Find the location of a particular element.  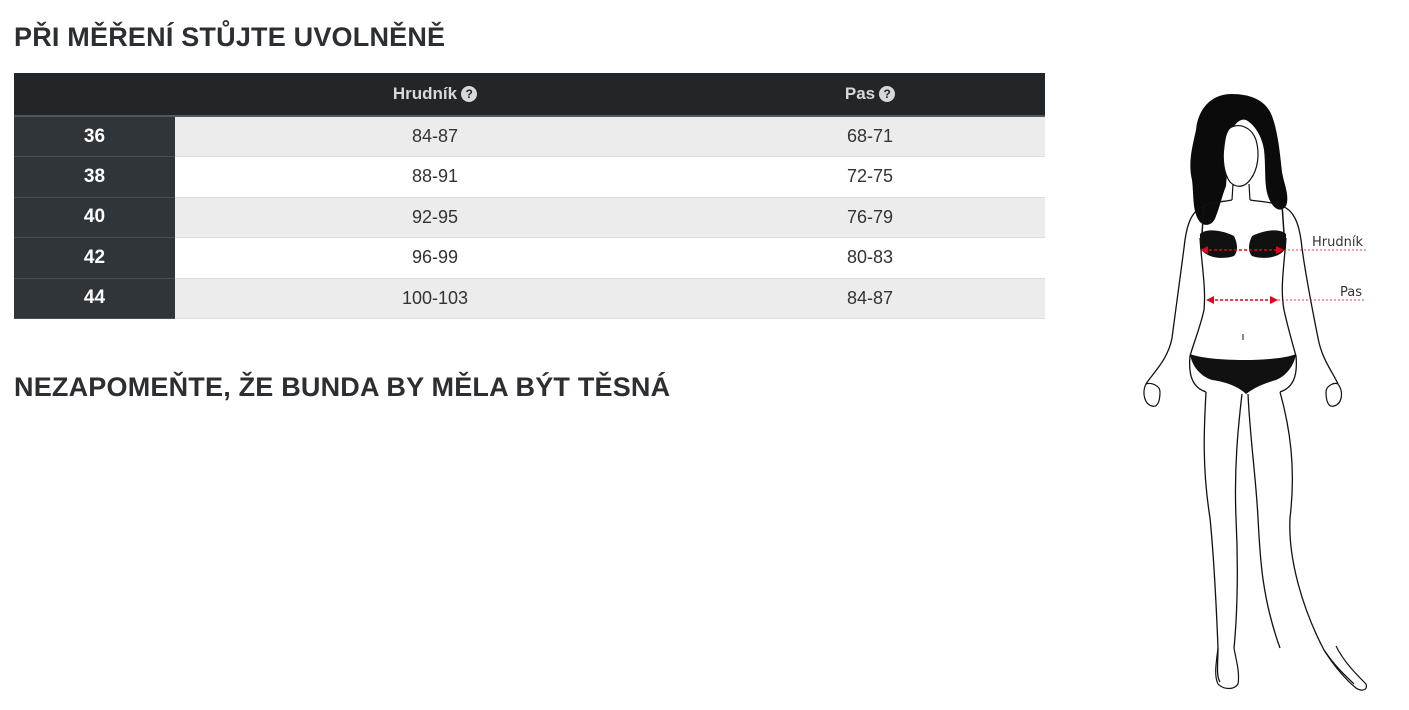

waist-column-header: Pas? is located at coordinates (870, 95).